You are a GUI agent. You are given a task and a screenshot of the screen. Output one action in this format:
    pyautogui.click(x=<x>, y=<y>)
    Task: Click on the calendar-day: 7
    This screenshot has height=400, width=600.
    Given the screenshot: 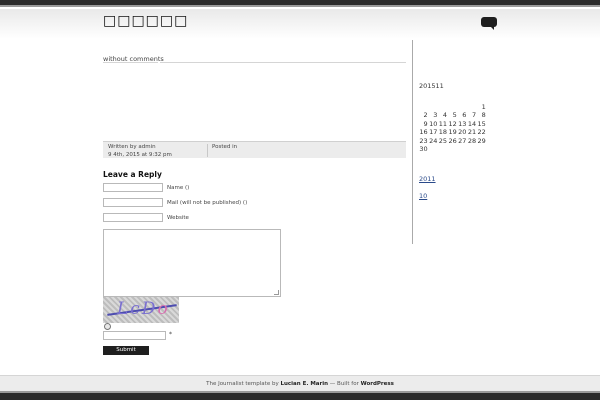 What is the action you would take?
    pyautogui.click(x=474, y=115)
    